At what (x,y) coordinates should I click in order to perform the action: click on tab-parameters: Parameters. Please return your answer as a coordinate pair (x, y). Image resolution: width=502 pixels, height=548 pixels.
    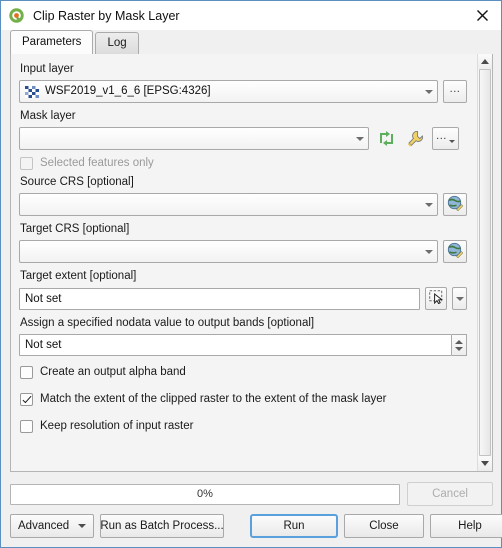
    Looking at the image, I should click on (52, 42).